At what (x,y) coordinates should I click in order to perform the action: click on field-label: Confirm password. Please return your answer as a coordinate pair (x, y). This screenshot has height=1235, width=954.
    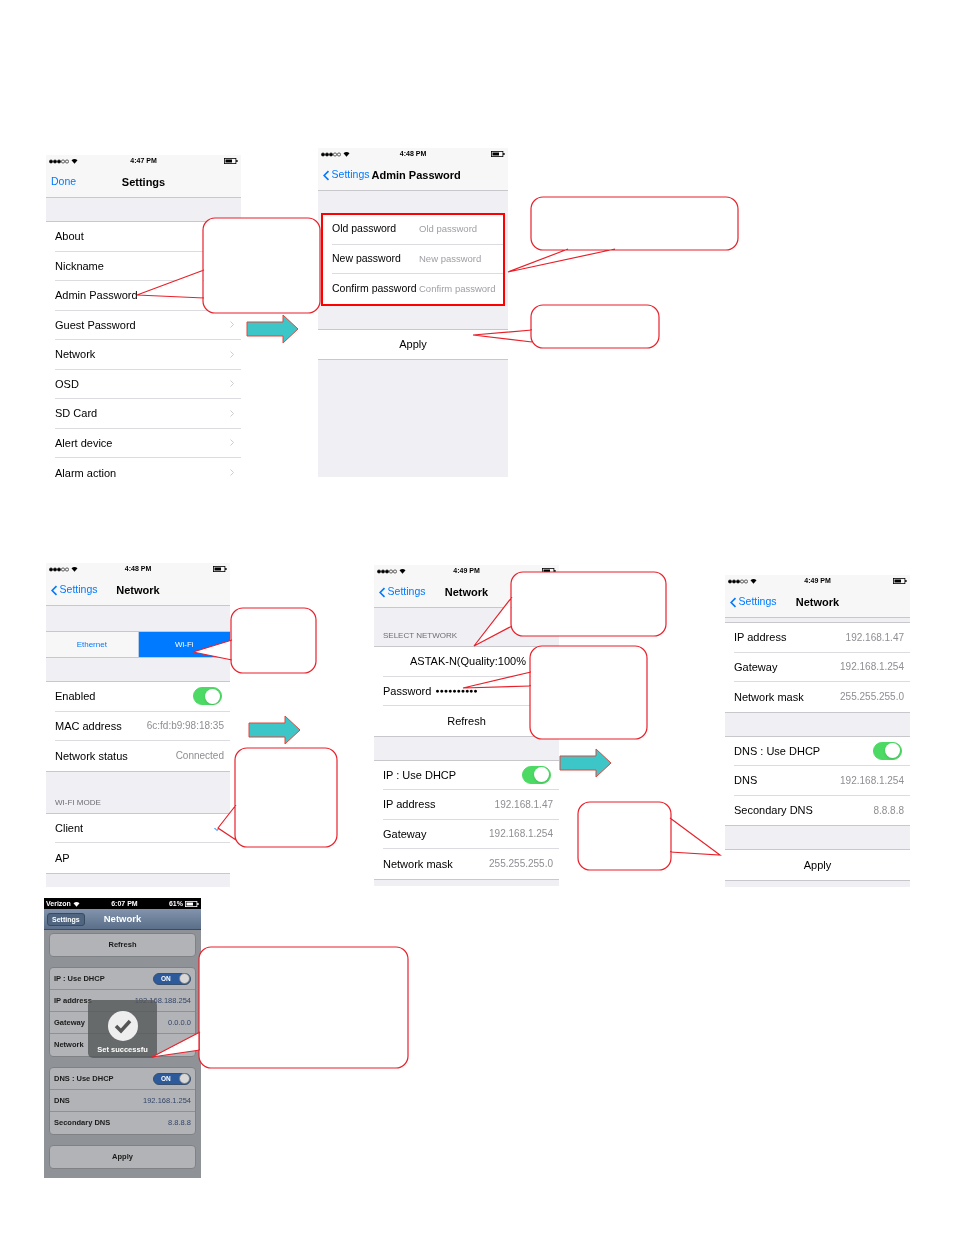
    Looking at the image, I should click on (374, 288).